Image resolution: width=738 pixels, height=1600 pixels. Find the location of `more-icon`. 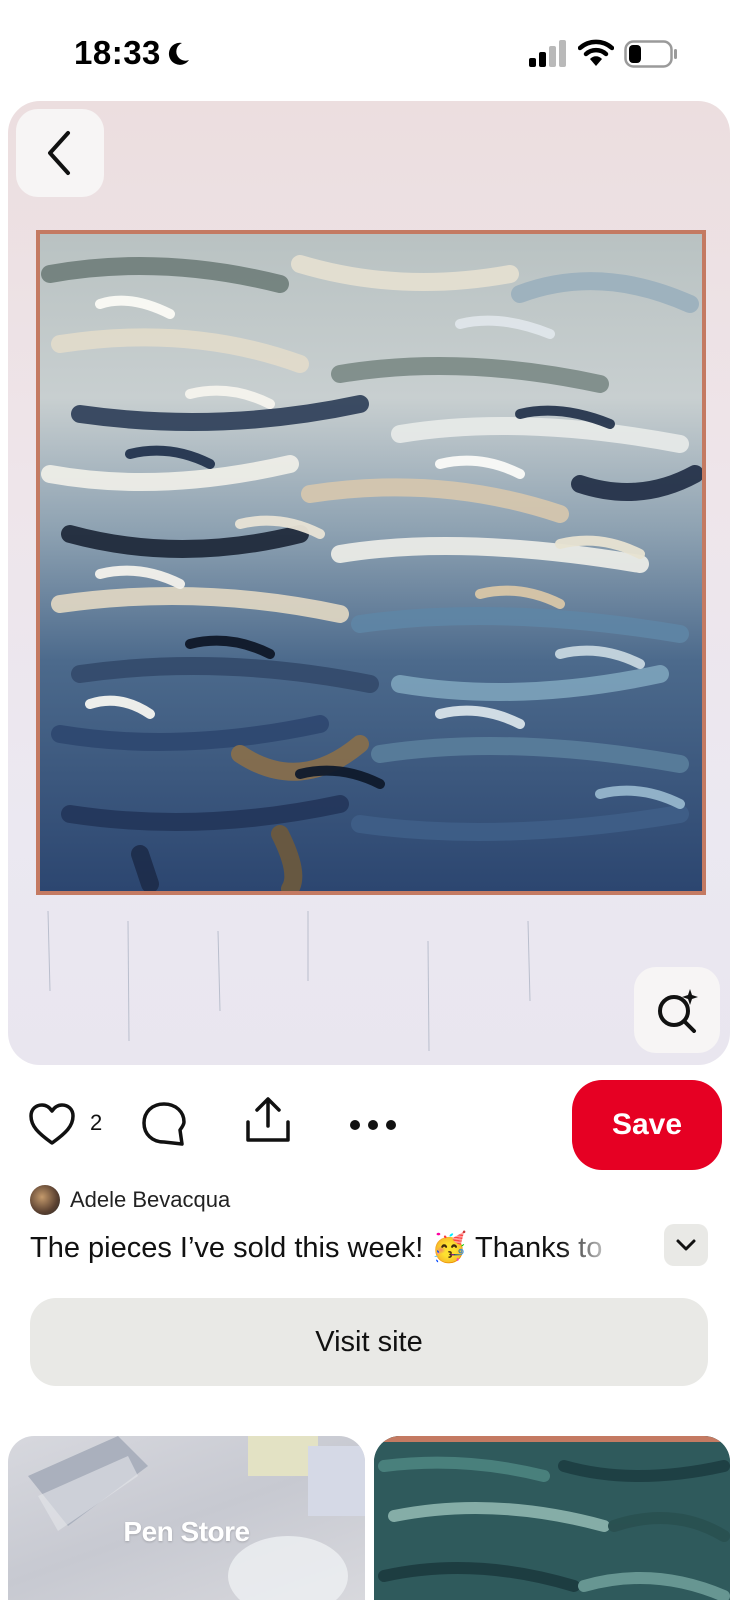

more-icon is located at coordinates (373, 1125).